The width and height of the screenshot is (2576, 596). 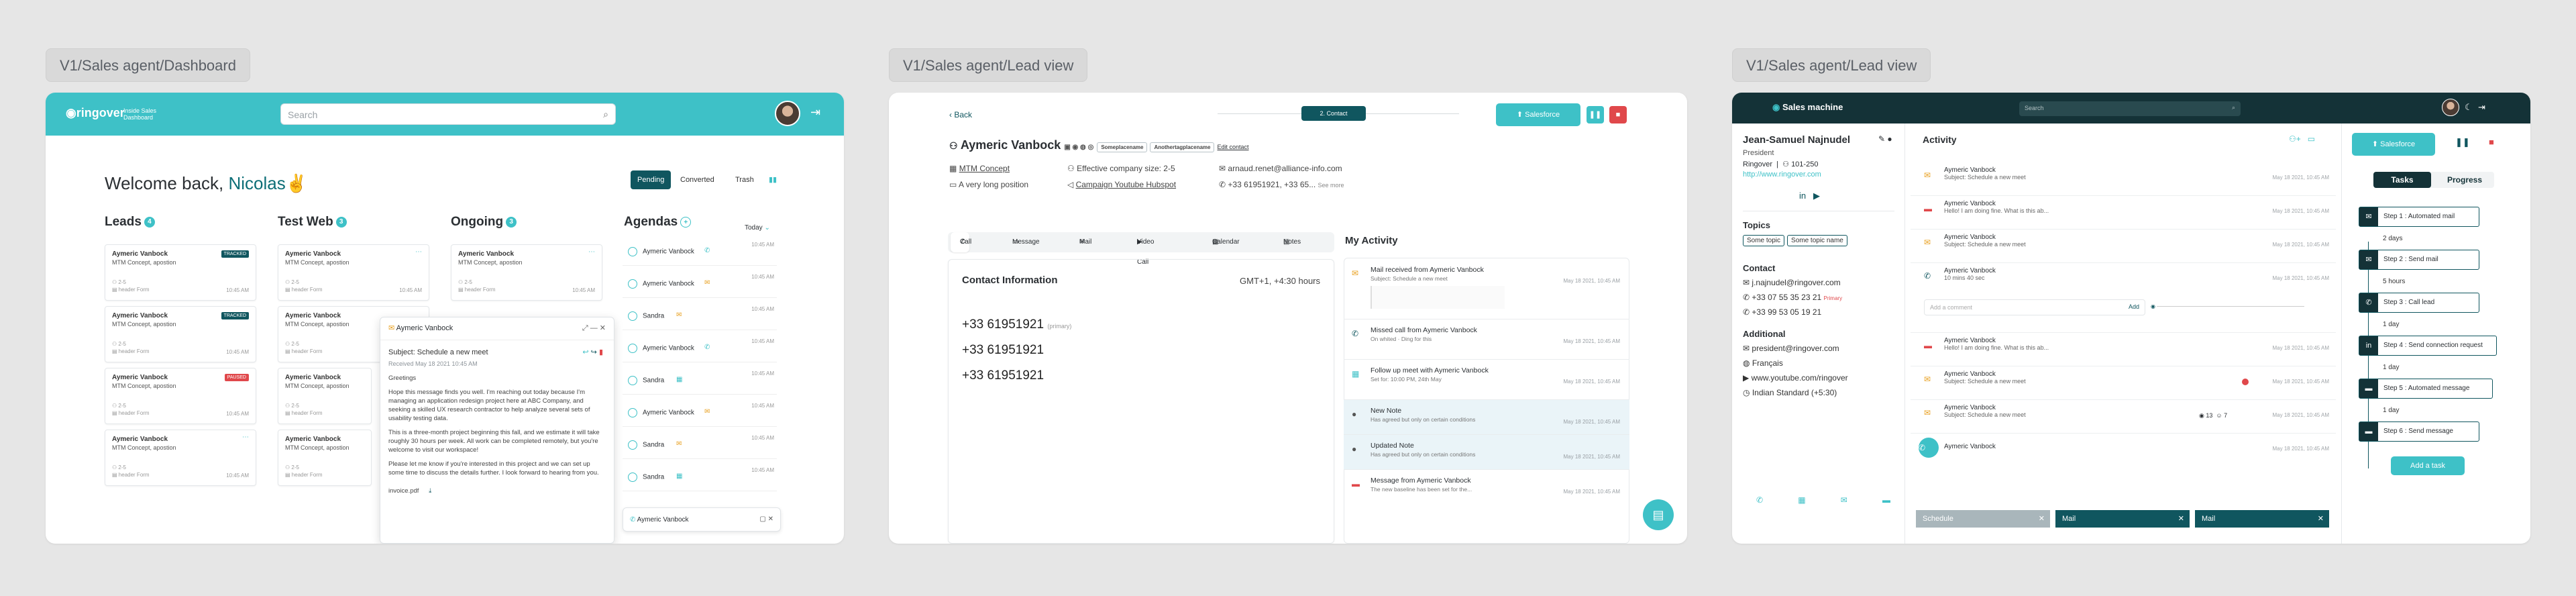 What do you see at coordinates (2123, 449) in the screenshot?
I see `feed-item: ✆ Aymeric Vanbock May 18 2021, 10:45 AM` at bounding box center [2123, 449].